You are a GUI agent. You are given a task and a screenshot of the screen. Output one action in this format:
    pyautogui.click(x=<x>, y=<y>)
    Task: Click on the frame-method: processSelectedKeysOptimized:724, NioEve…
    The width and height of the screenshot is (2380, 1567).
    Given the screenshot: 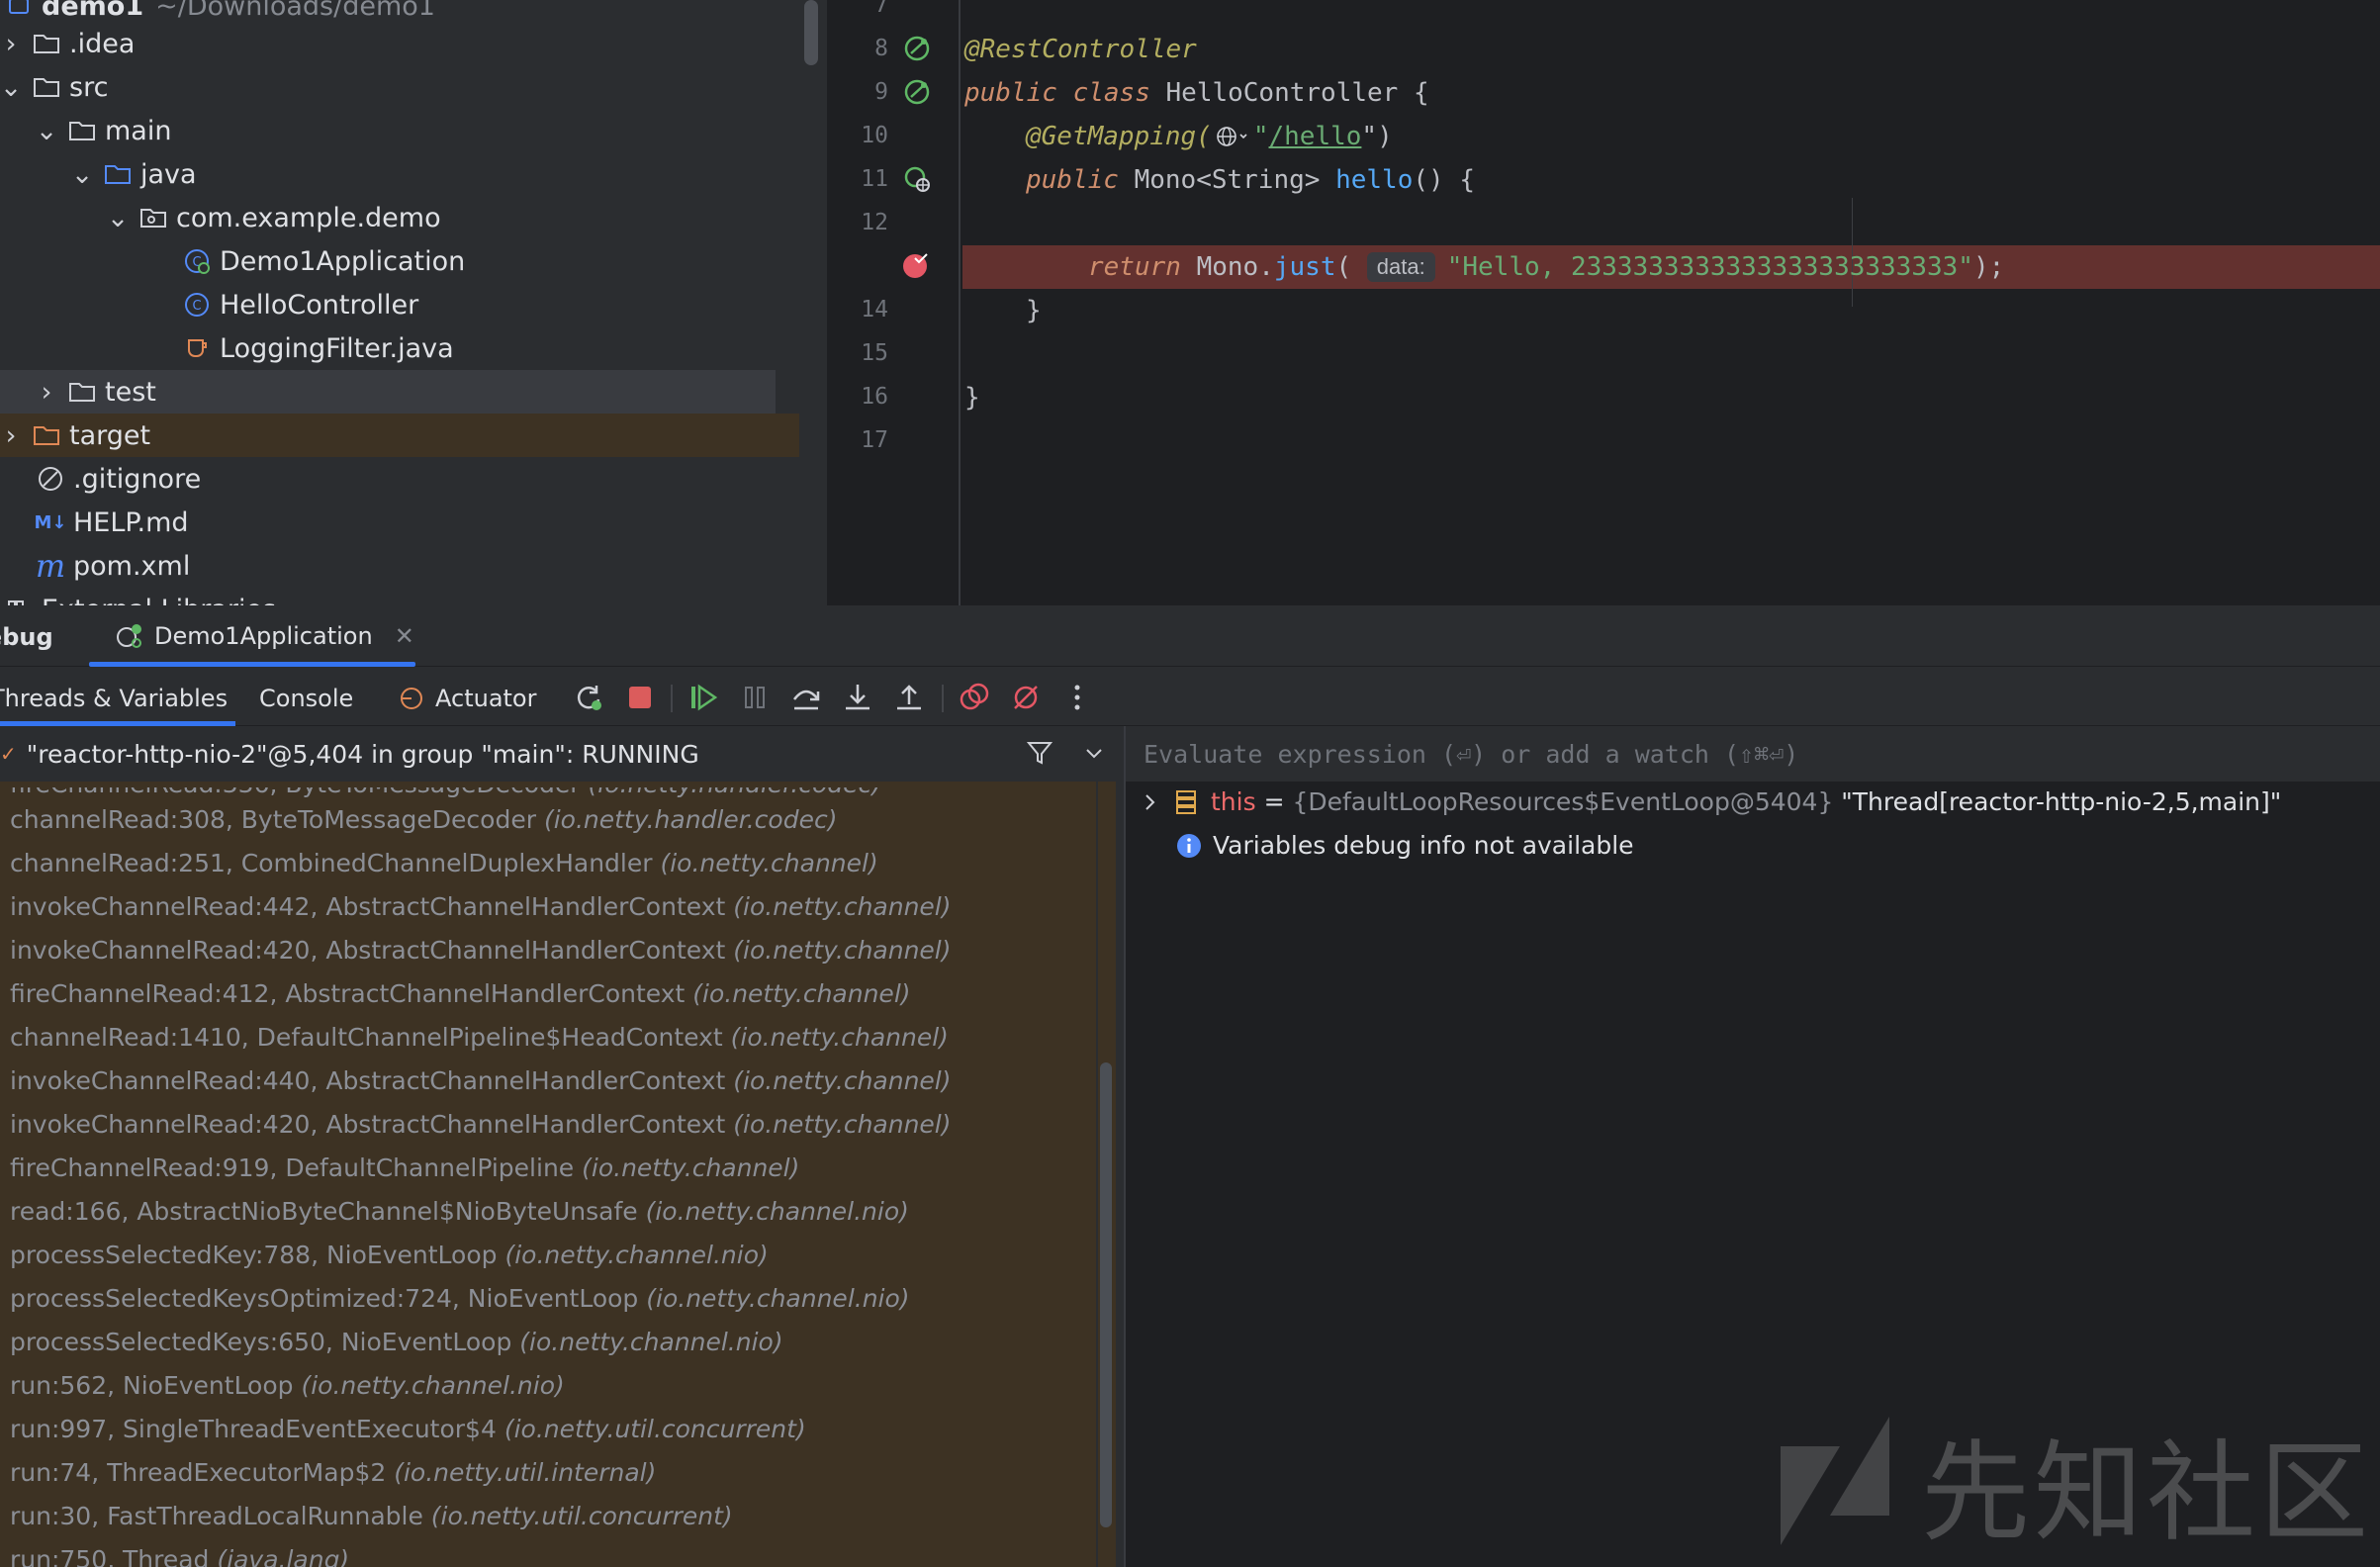 What is the action you would take?
    pyautogui.click(x=324, y=1298)
    